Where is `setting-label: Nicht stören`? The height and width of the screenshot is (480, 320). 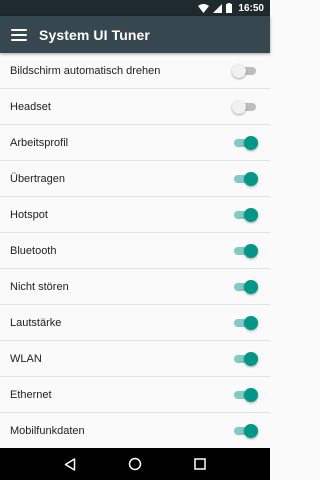 setting-label: Nicht stören is located at coordinates (39, 286).